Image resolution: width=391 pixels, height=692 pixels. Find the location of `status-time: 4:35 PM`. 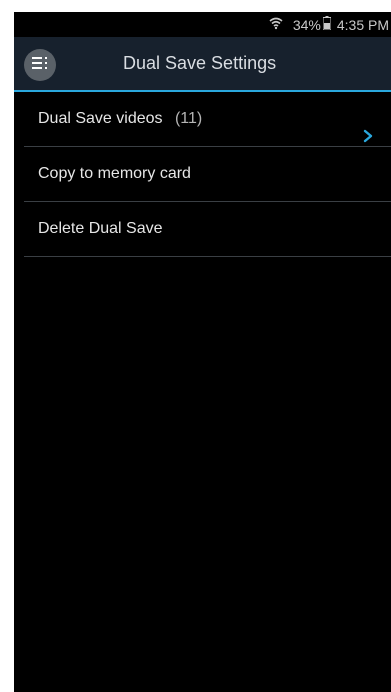

status-time: 4:35 PM is located at coordinates (362, 24).